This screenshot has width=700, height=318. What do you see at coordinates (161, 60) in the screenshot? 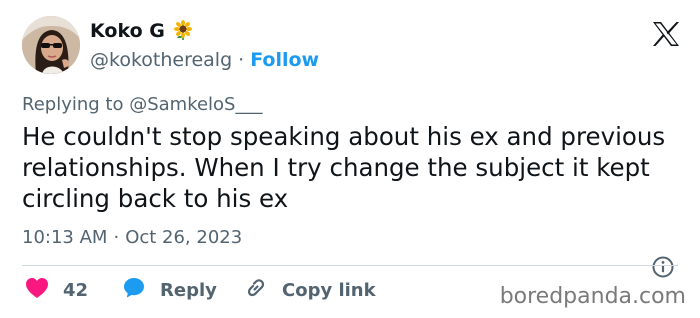
I see `handle: @kokotherealg` at bounding box center [161, 60].